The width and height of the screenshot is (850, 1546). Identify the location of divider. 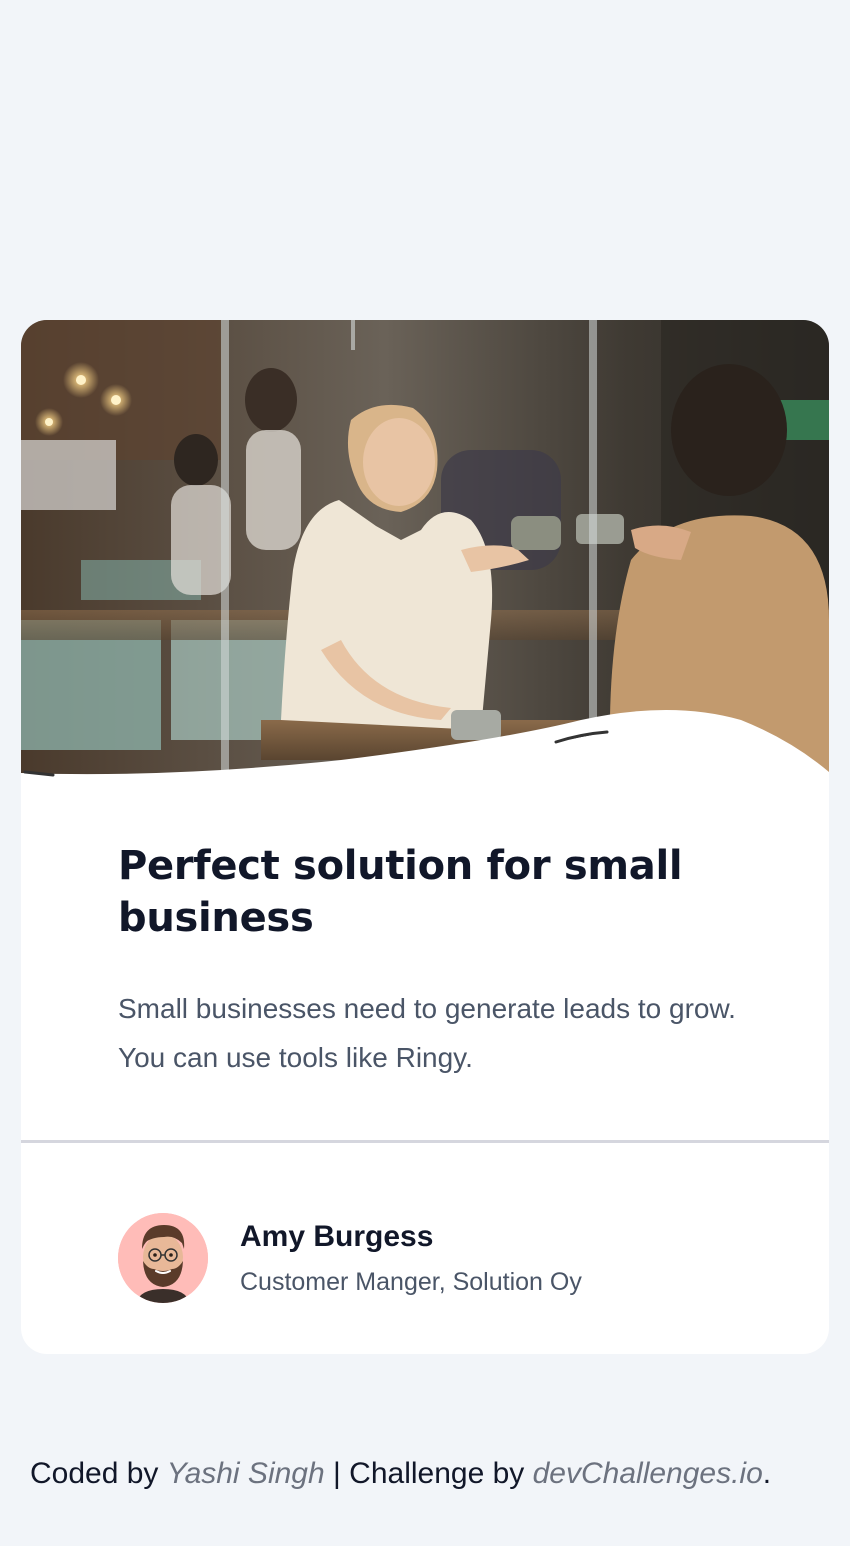
(425, 1141).